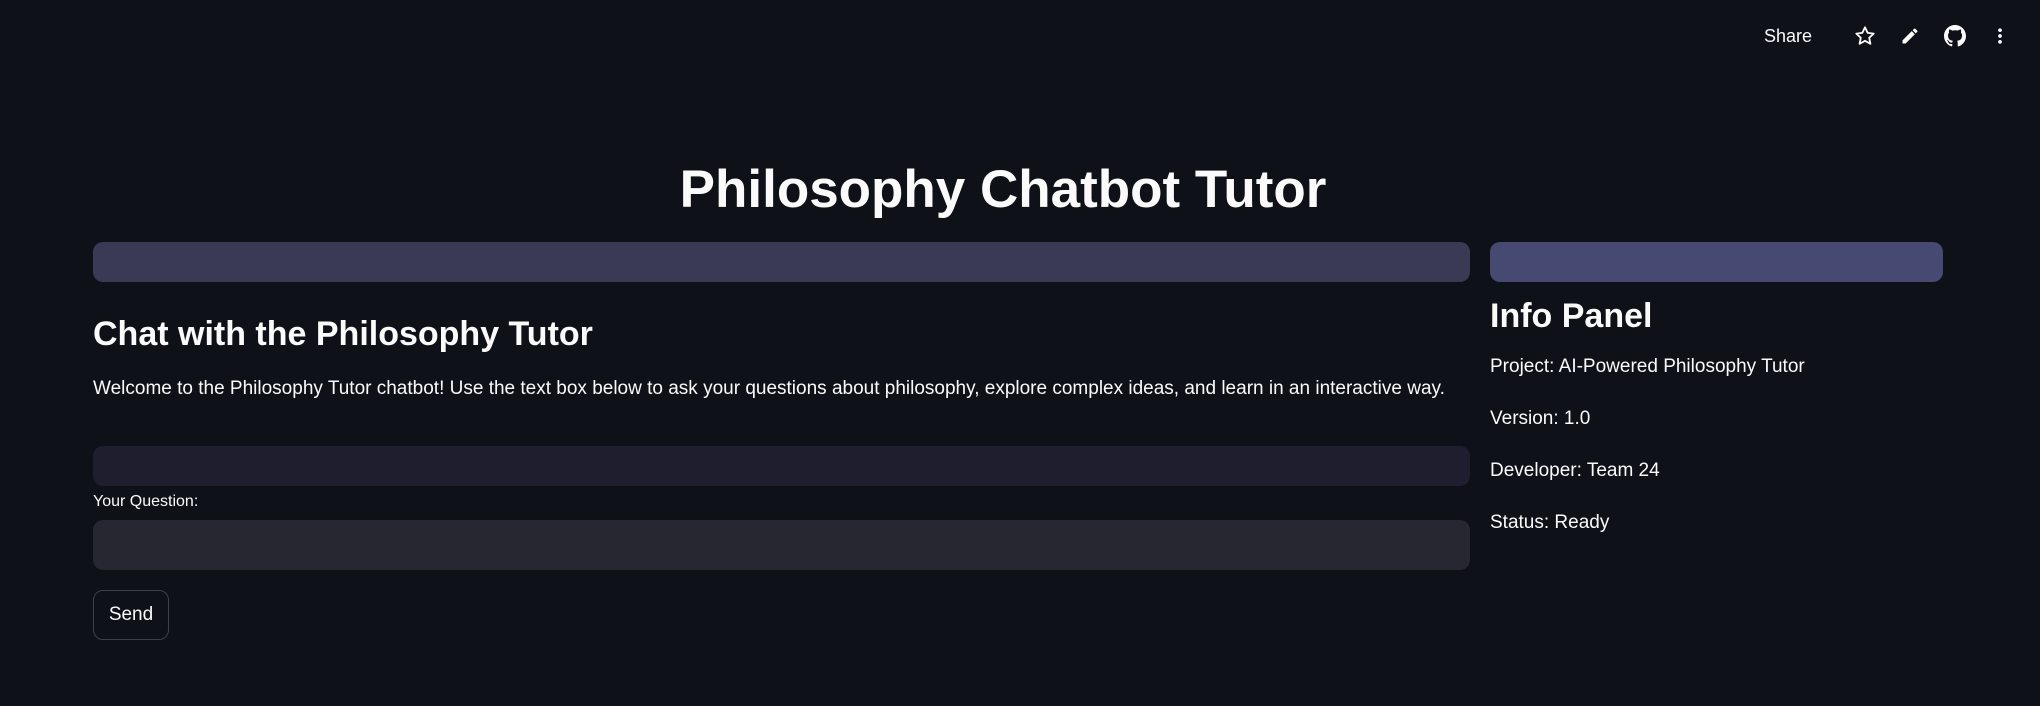  Describe the element at coordinates (131, 615) in the screenshot. I see `send-button: Send` at that location.